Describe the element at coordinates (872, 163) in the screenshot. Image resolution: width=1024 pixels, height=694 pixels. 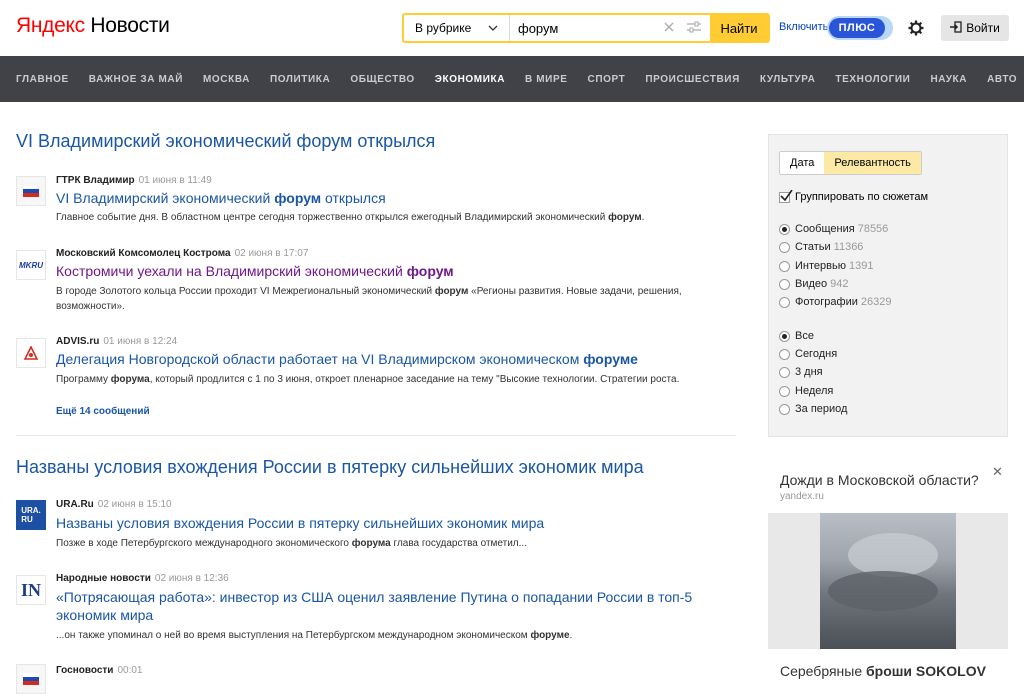
I see `sort-tab-relevance: Релевантность` at that location.